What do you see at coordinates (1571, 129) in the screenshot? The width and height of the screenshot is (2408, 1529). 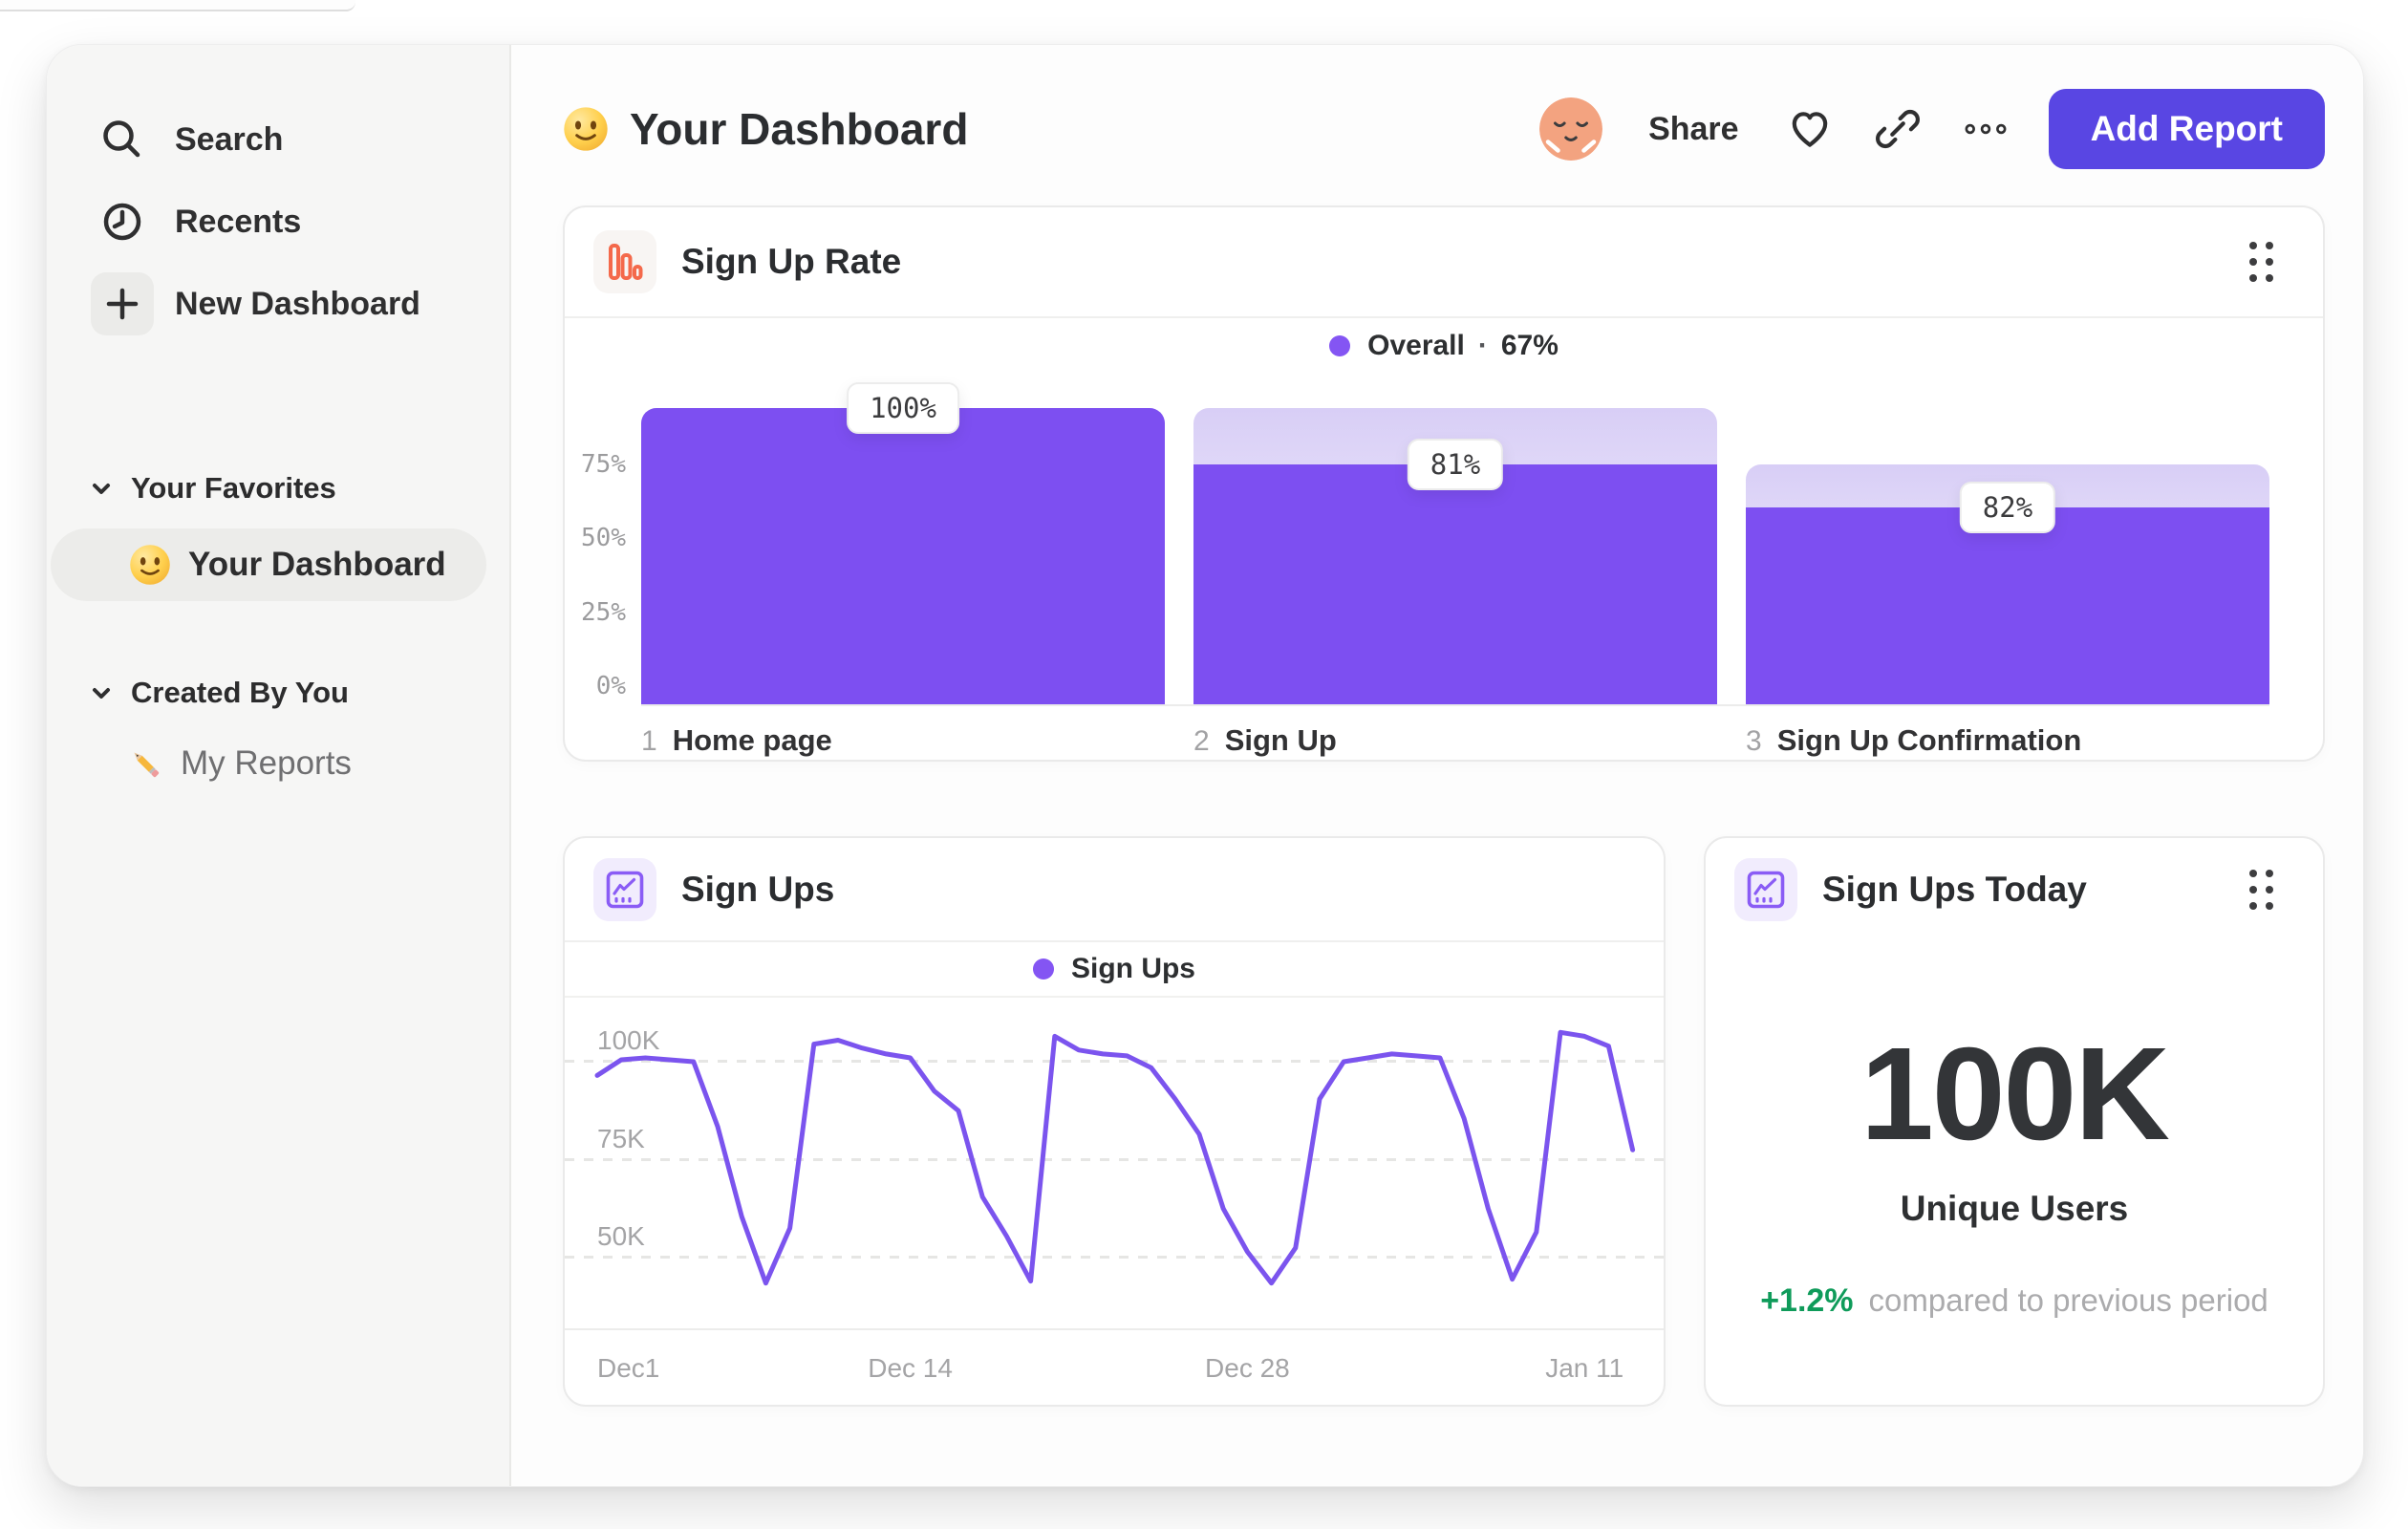 I see `avatar` at bounding box center [1571, 129].